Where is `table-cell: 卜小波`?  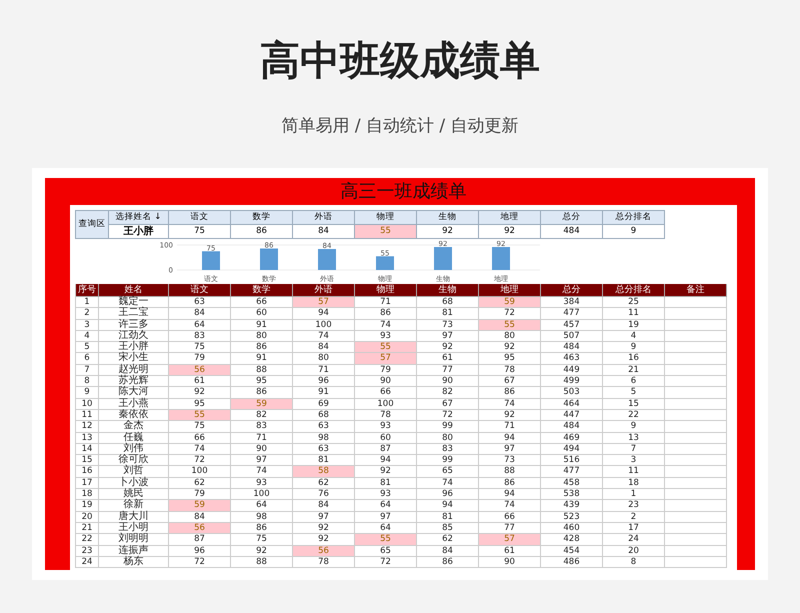
table-cell: 卜小波 is located at coordinates (134, 484).